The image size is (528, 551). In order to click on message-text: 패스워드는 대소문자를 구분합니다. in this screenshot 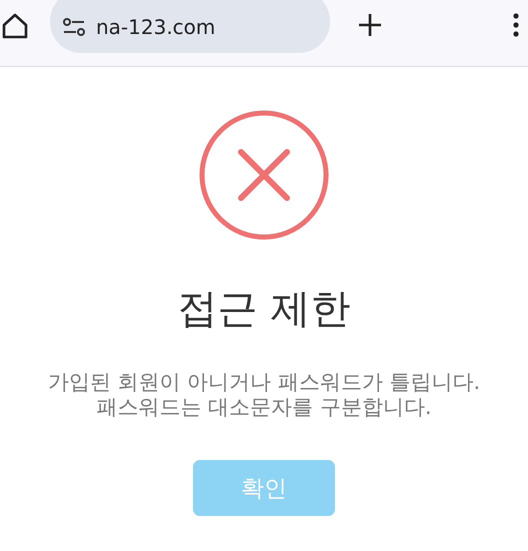, I will do `click(264, 407)`.